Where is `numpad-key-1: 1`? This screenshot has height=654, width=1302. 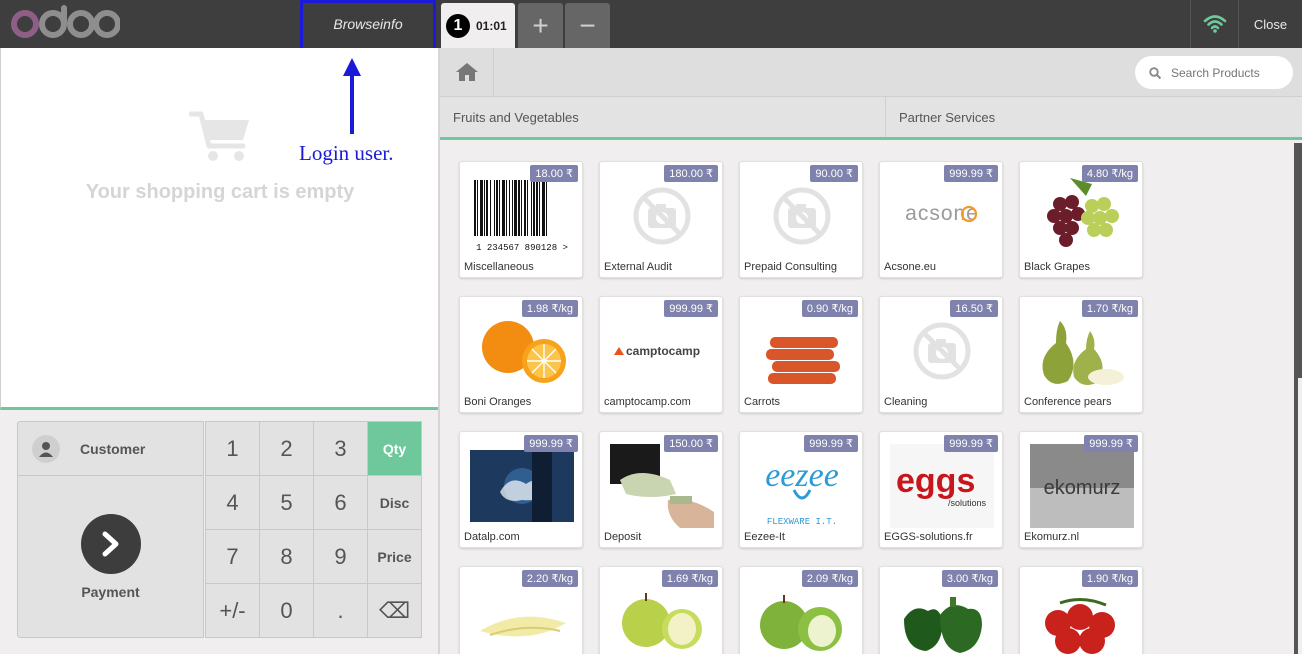 numpad-key-1: 1 is located at coordinates (232, 448).